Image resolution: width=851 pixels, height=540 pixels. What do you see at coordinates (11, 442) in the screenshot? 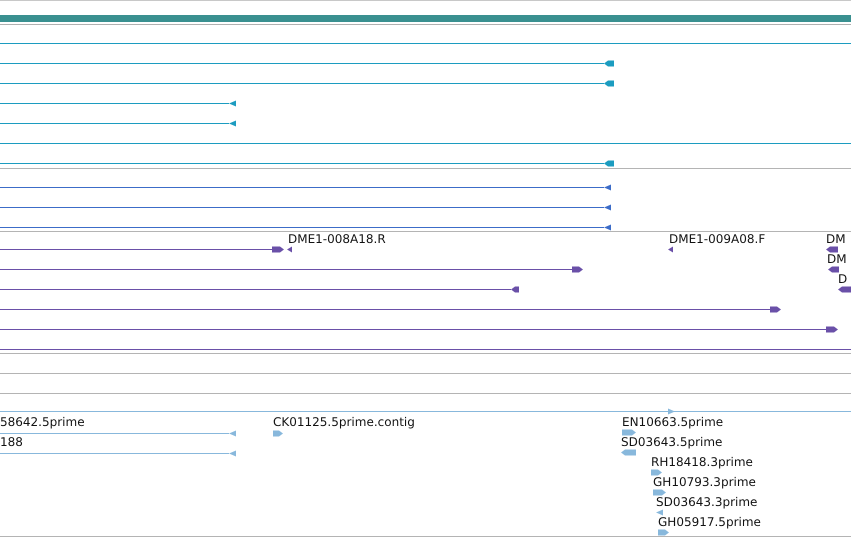
I see `feature-label: 188` at bounding box center [11, 442].